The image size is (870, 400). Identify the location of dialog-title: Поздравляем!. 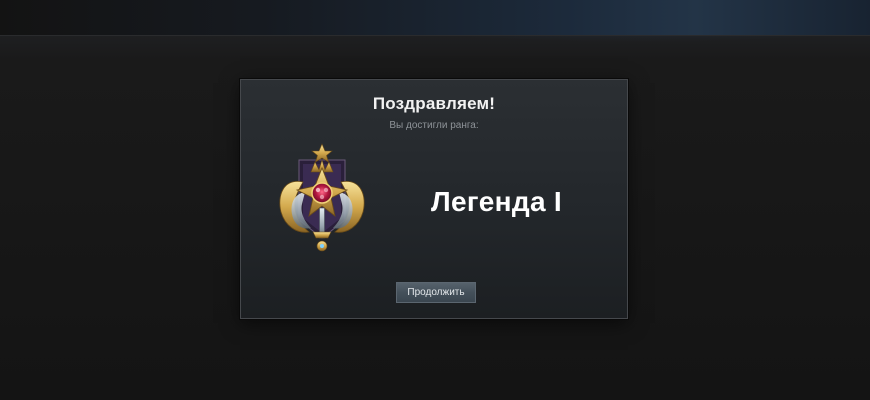
(434, 103).